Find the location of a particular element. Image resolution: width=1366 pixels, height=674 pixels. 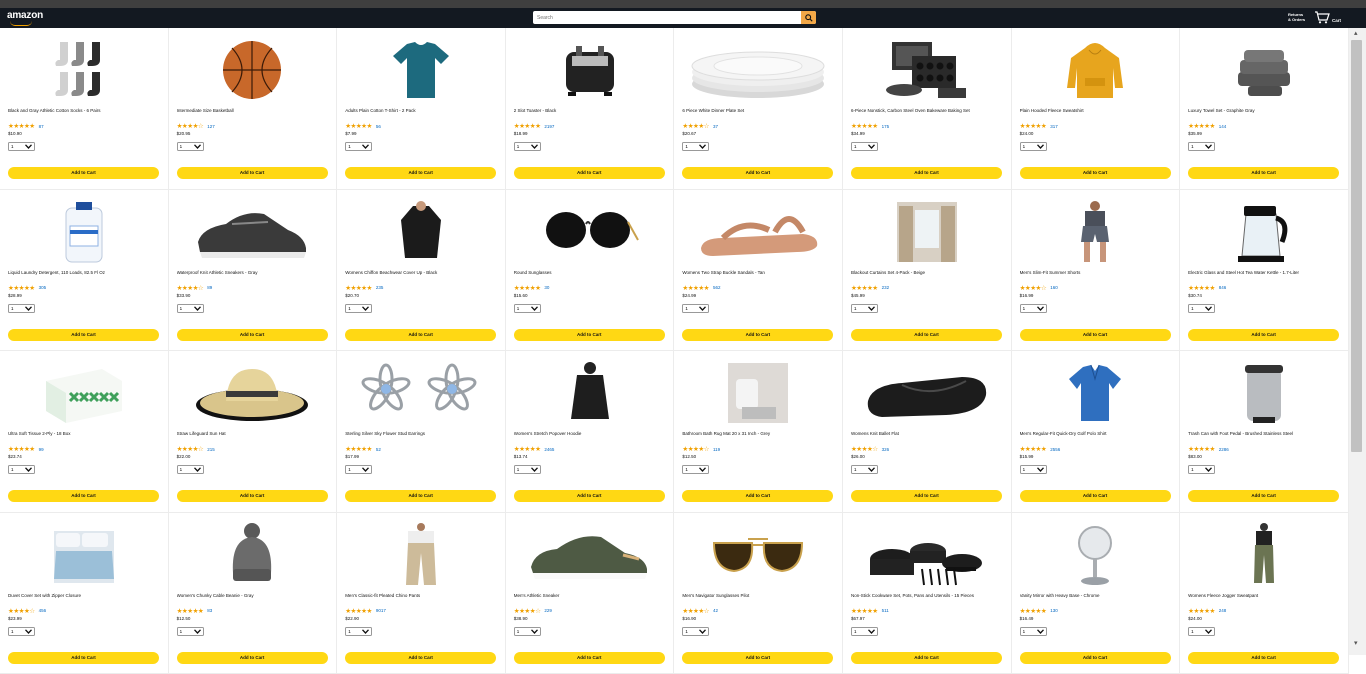

aviator-image is located at coordinates (758, 555).